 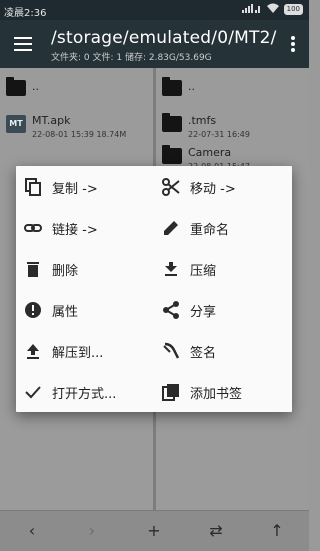 What do you see at coordinates (131, 58) in the screenshot?
I see `path-stats: 文件夹: 0 文件: 1 储存: 2.83G/53.69G` at bounding box center [131, 58].